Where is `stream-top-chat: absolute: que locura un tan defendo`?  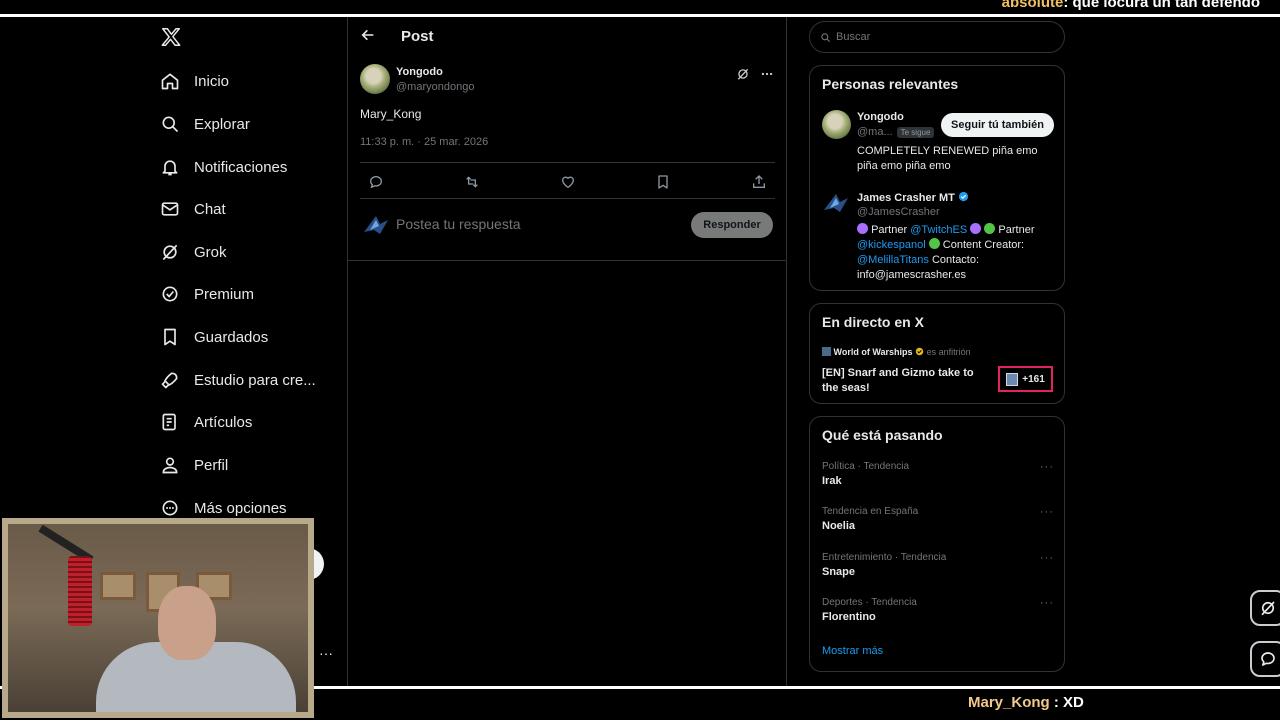
stream-top-chat: absolute: que locura un tan defendo is located at coordinates (1131, 5).